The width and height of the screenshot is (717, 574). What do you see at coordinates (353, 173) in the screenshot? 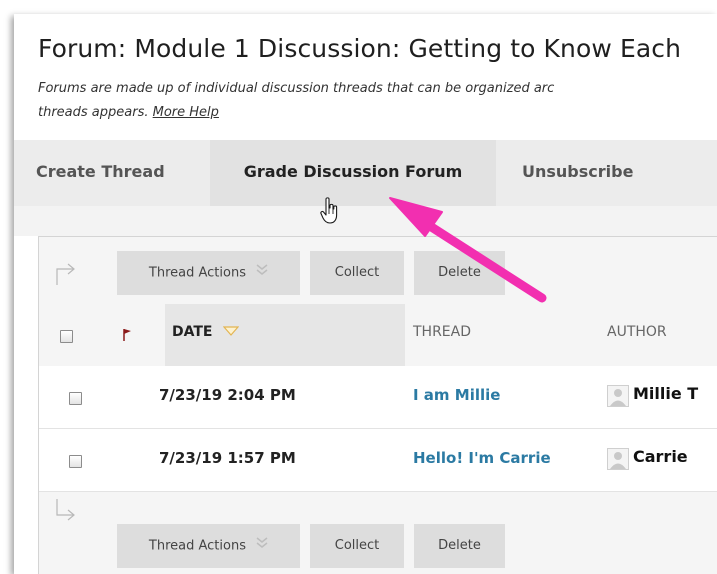
I see `grade-discussion-forum-button: Grade Discussion Forum` at bounding box center [353, 173].